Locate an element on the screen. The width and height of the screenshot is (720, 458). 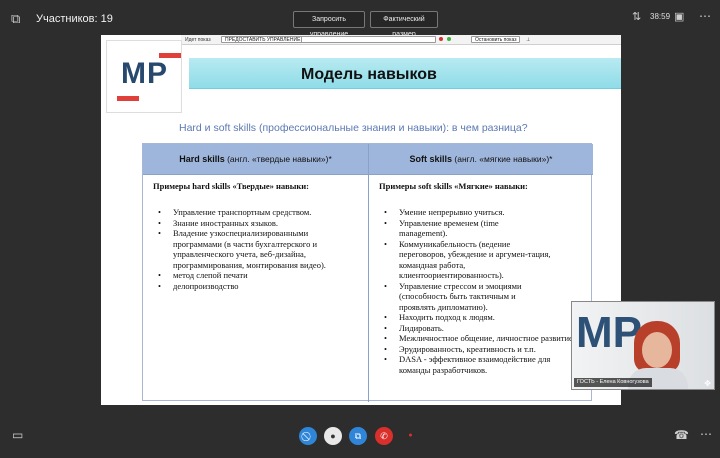
soft-skills-header: Soft skills (англ. «мягкие навыки»)* is located at coordinates (481, 159).